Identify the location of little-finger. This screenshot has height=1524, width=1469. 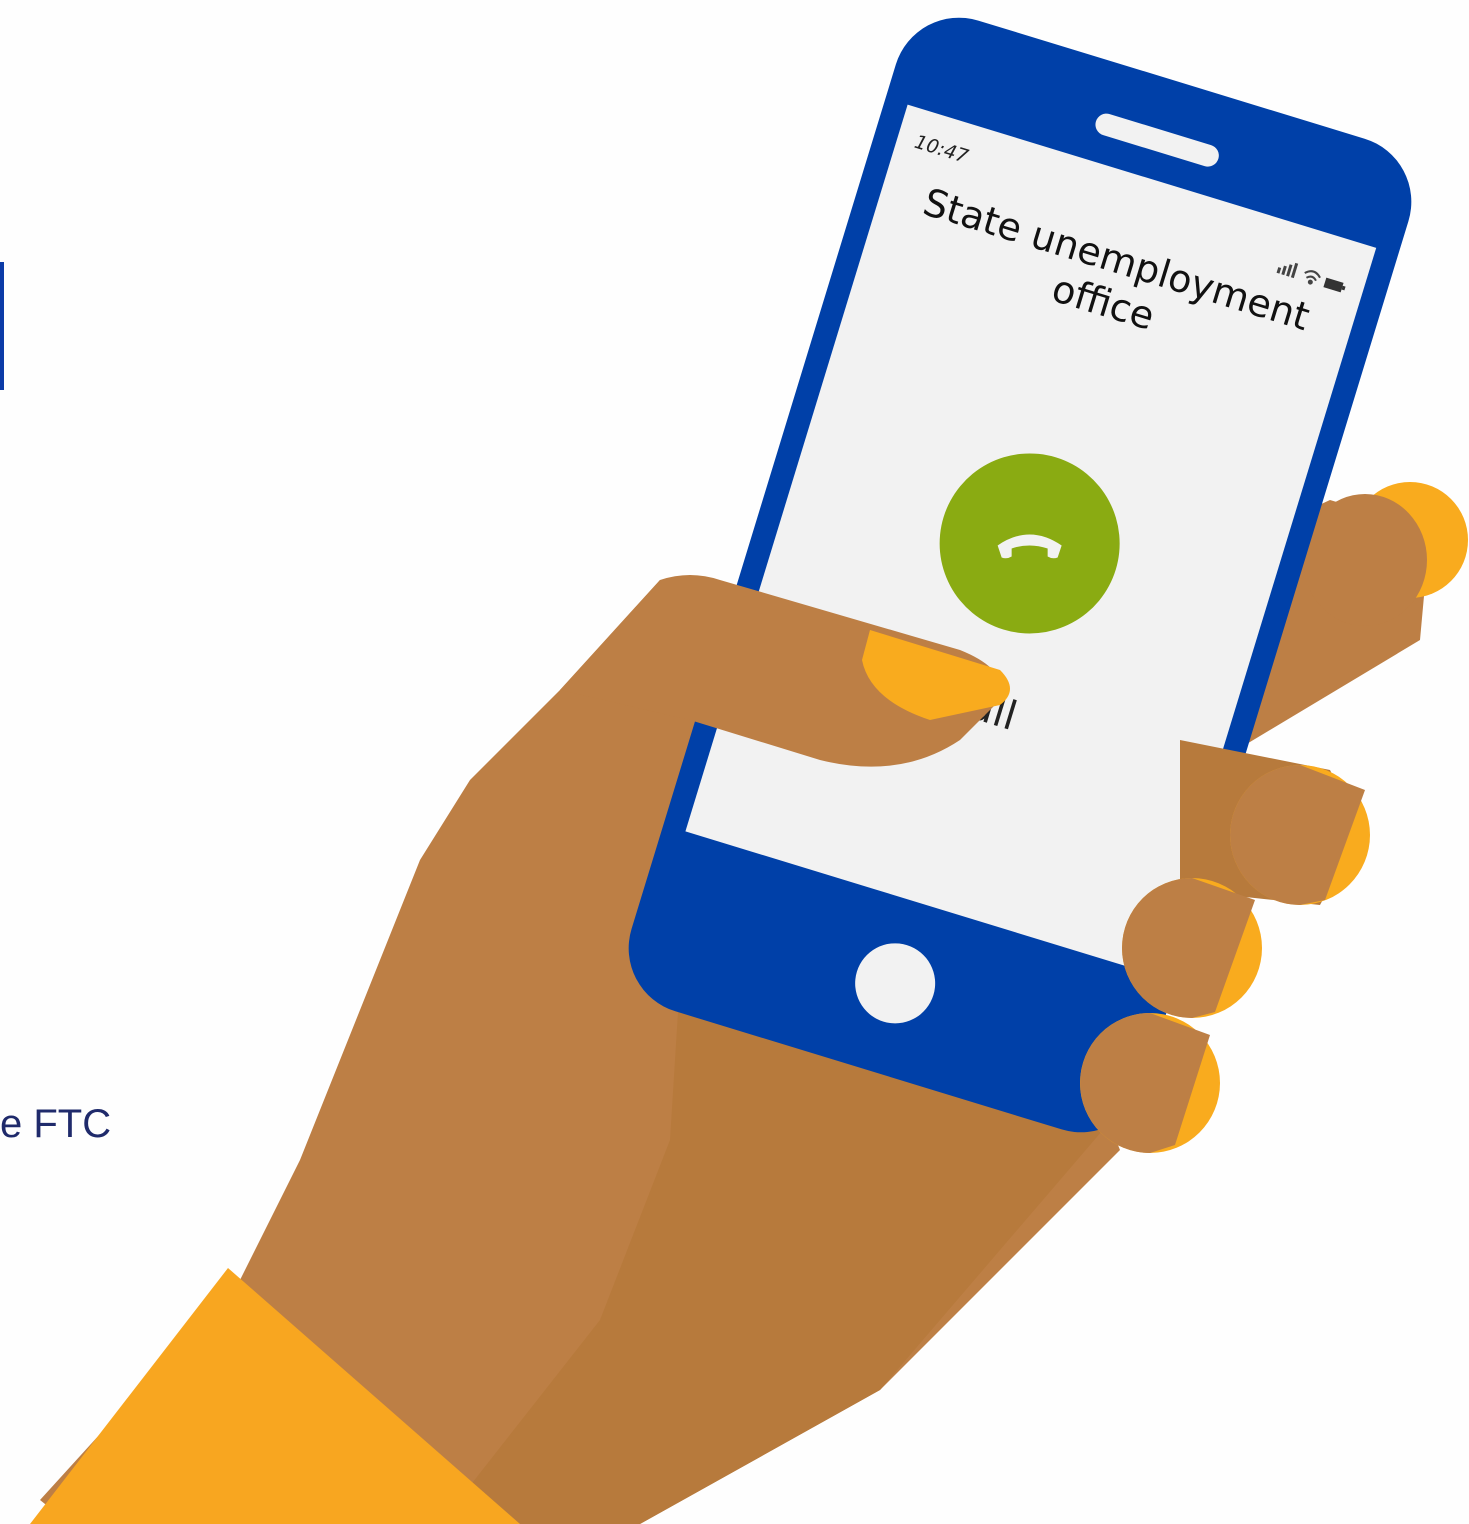
(1150, 1083).